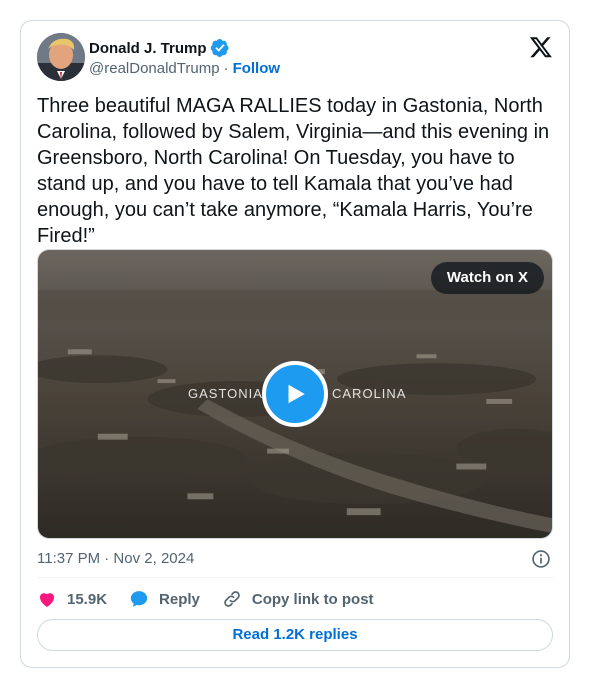 Image resolution: width=590 pixels, height=688 pixels. I want to click on avatar, so click(61, 57).